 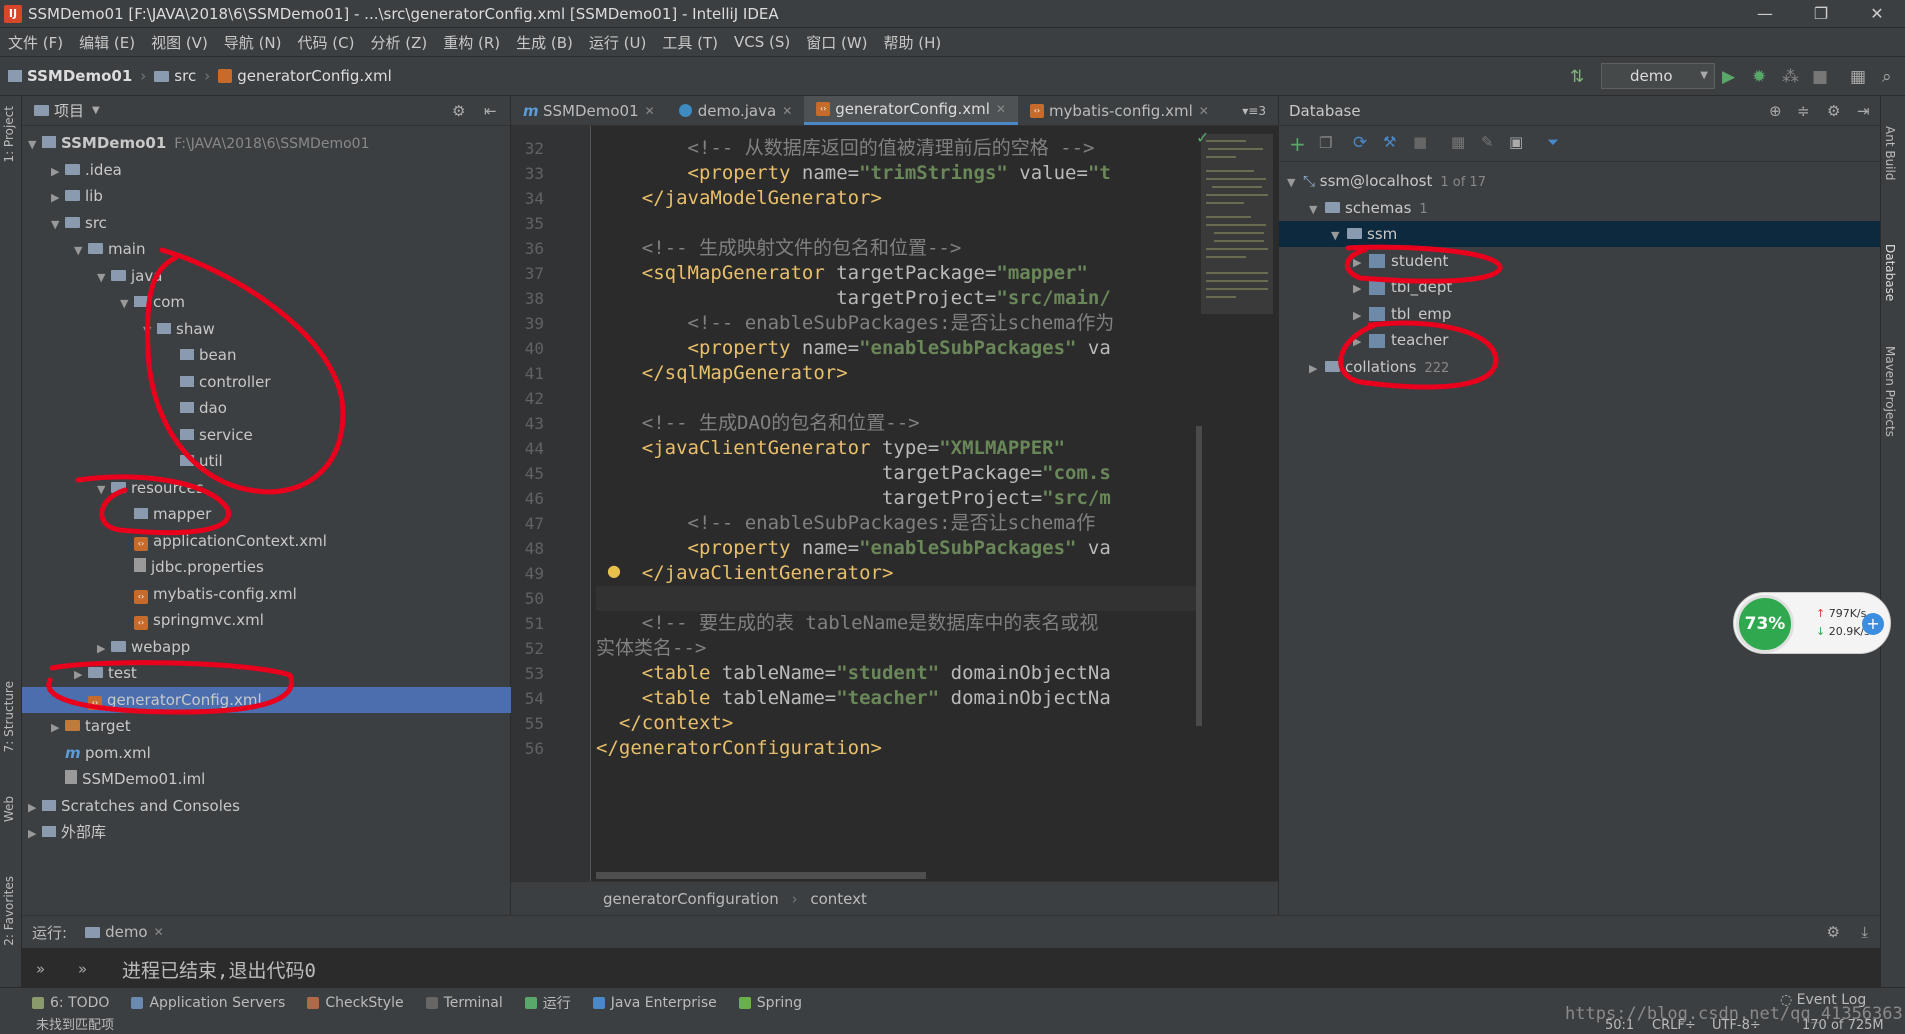 I want to click on search-icon: ⌕, so click(x=1887, y=77).